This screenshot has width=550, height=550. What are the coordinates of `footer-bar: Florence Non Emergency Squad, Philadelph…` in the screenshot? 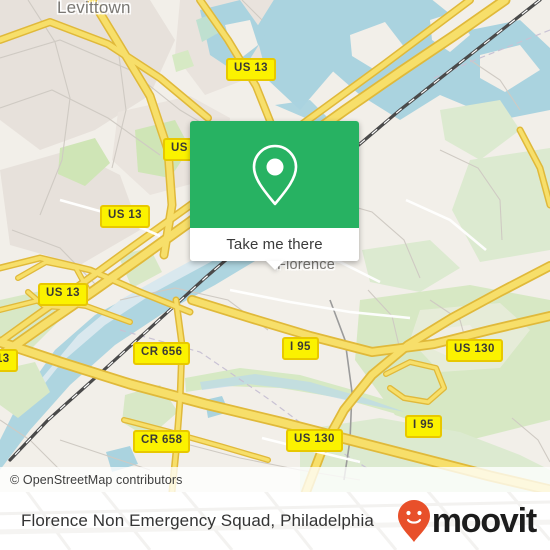 It's located at (275, 521).